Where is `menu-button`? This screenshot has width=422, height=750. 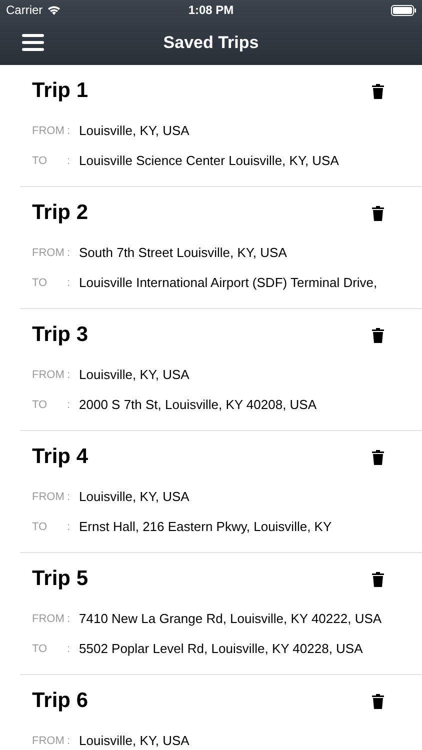 menu-button is located at coordinates (33, 42).